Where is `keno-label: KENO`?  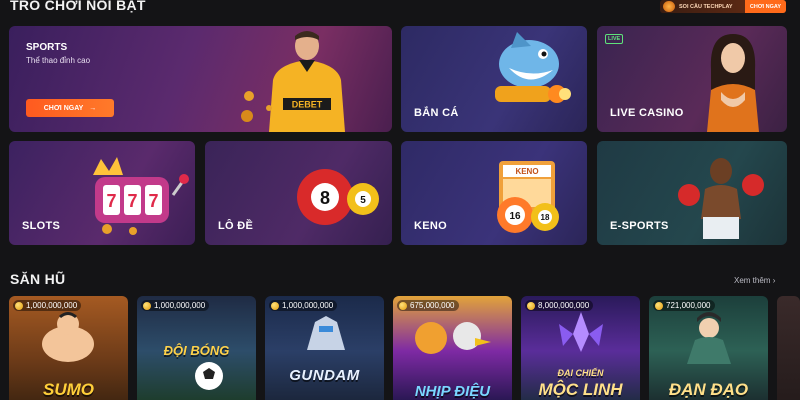
keno-label: KENO is located at coordinates (430, 226).